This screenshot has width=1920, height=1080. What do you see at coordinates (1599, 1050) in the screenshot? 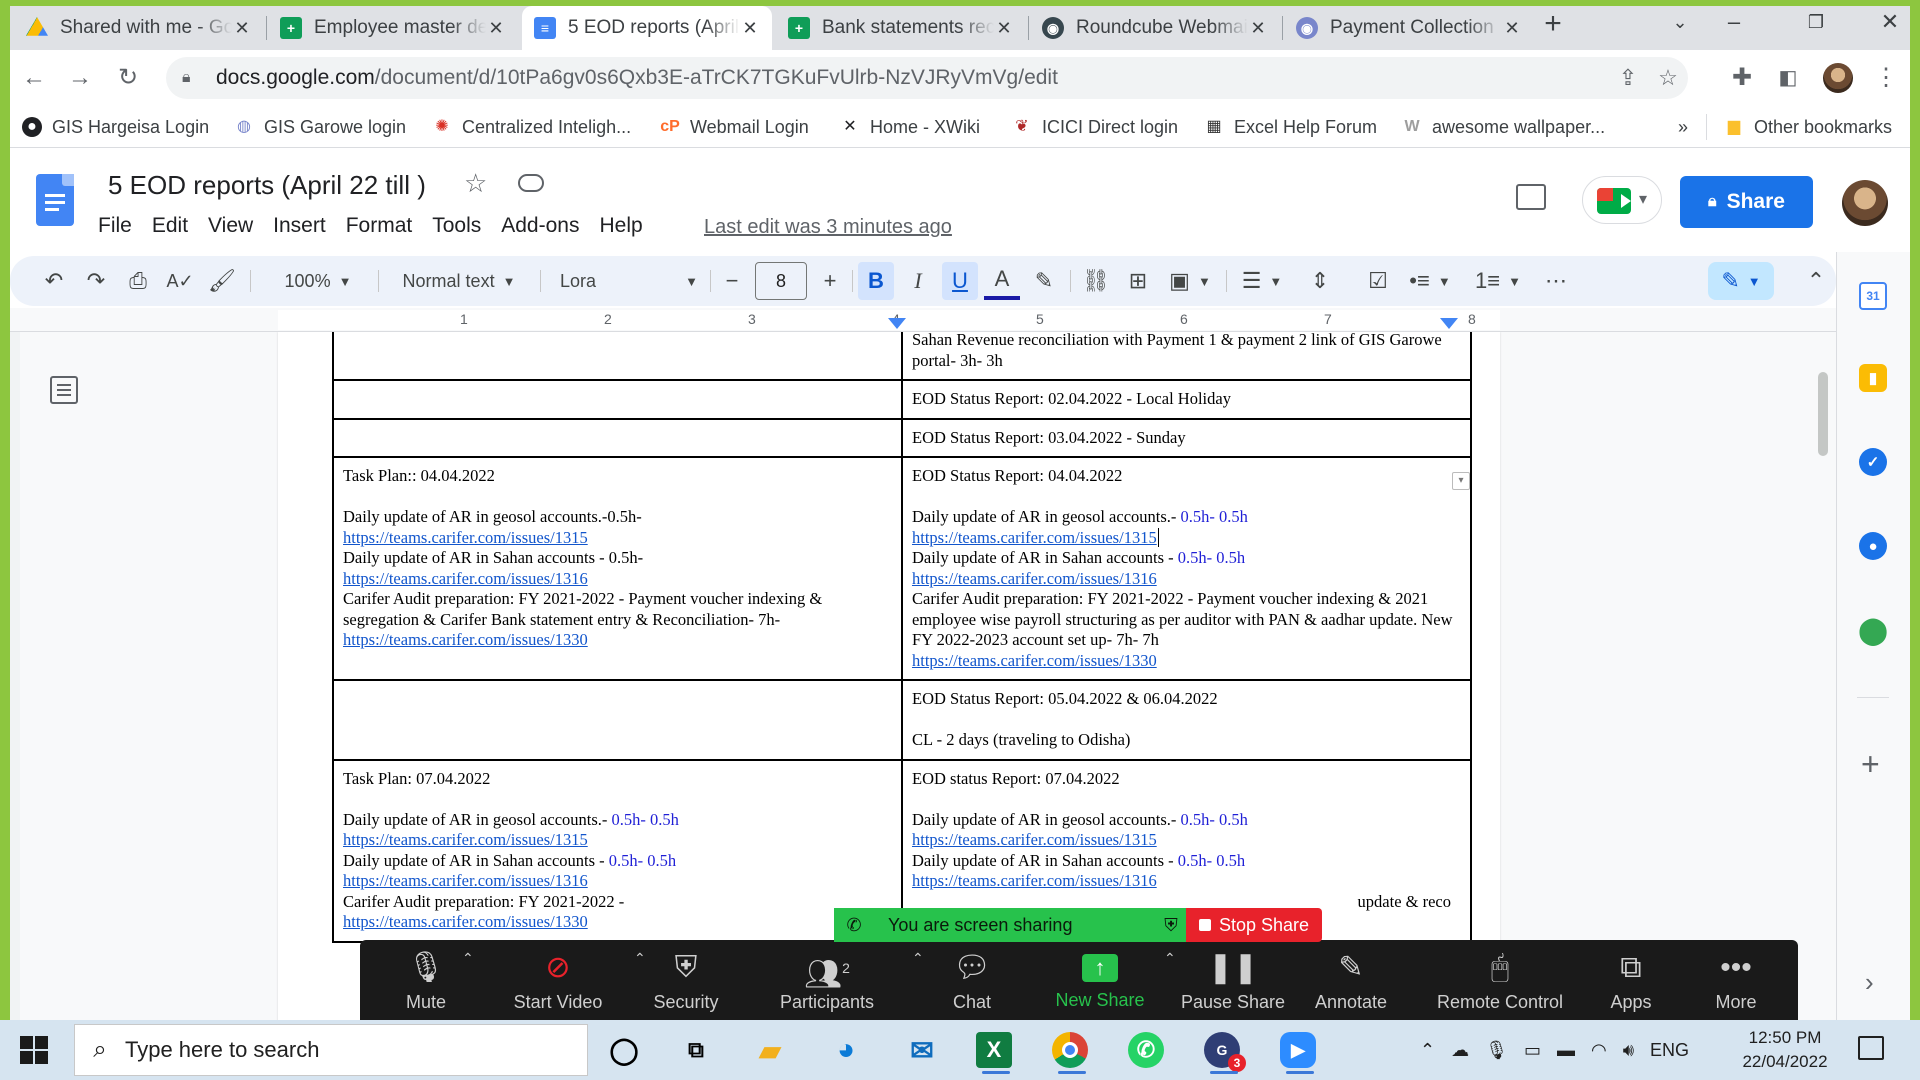
I see `wifi-icon: ◠` at bounding box center [1599, 1050].